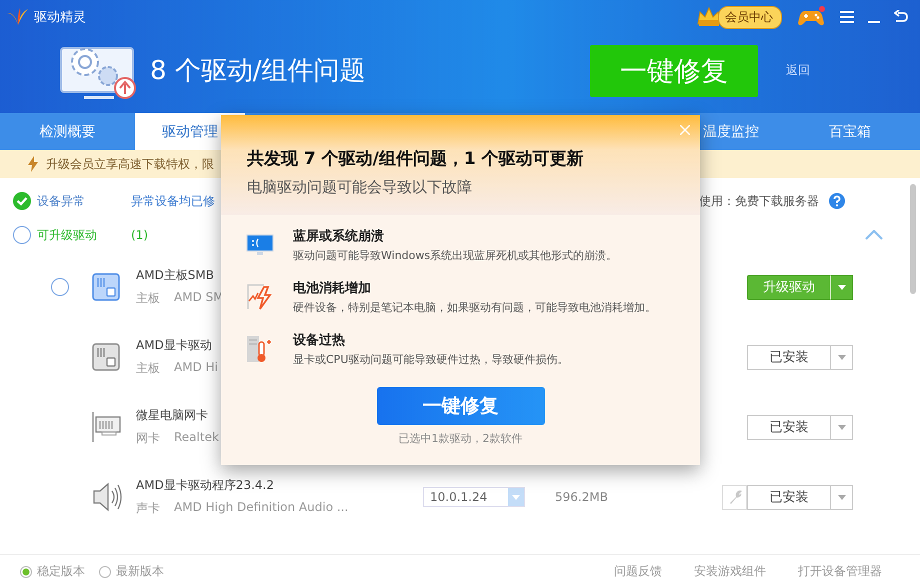 The width and height of the screenshot is (920, 580). What do you see at coordinates (67, 131) in the screenshot?
I see `tab: 检测概要` at bounding box center [67, 131].